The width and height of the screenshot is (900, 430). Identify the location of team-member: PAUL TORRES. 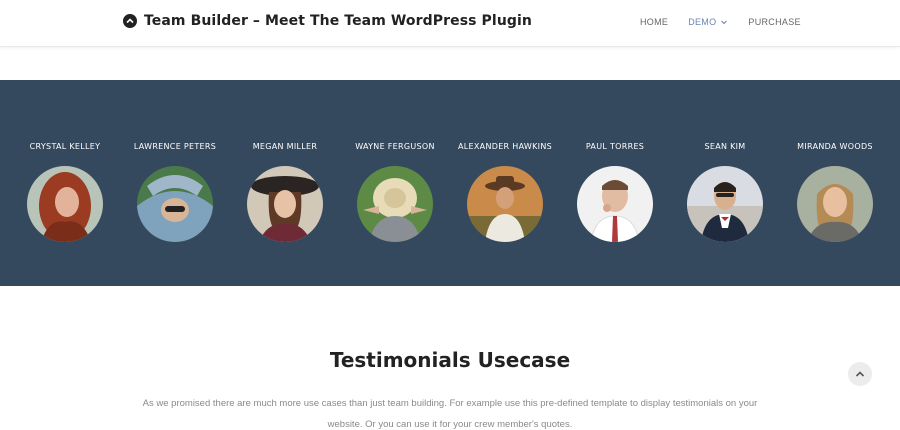
(615, 192).